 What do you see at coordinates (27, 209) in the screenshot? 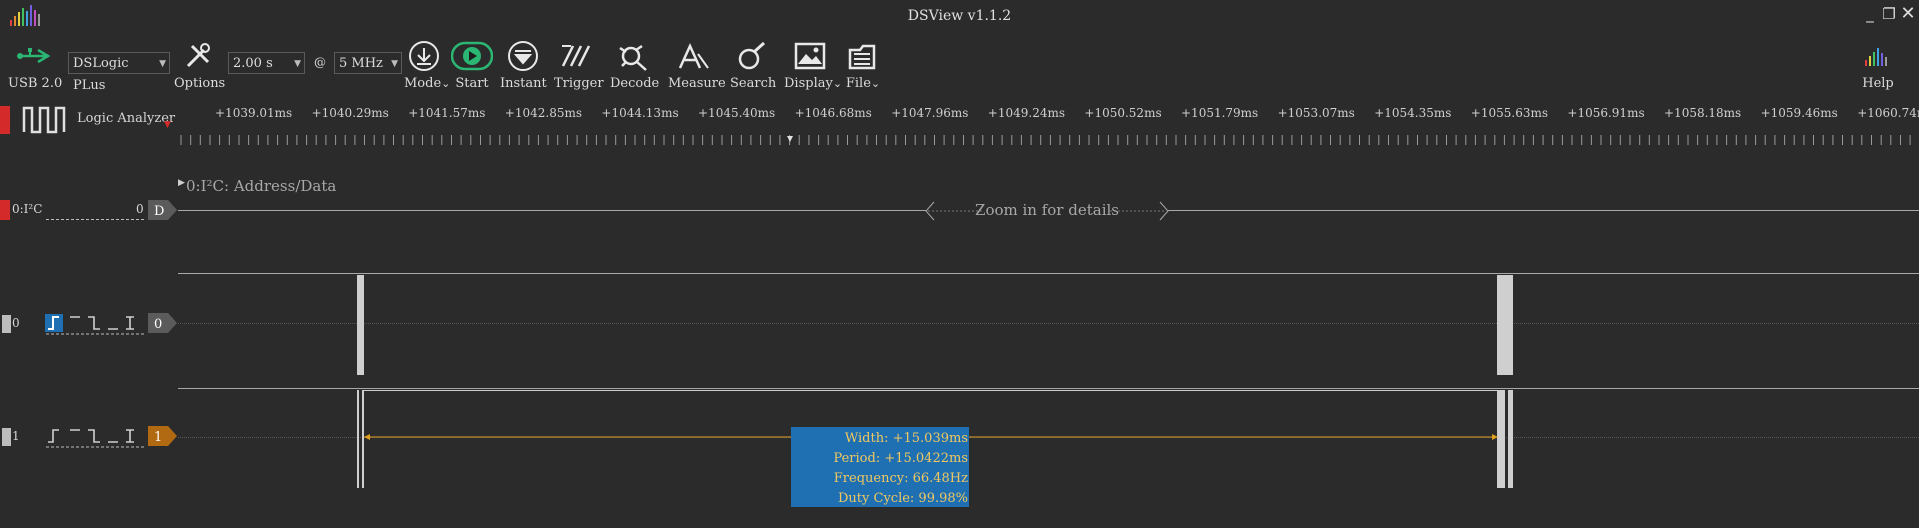
I see `decoder-channel-label: 0:I²C` at bounding box center [27, 209].